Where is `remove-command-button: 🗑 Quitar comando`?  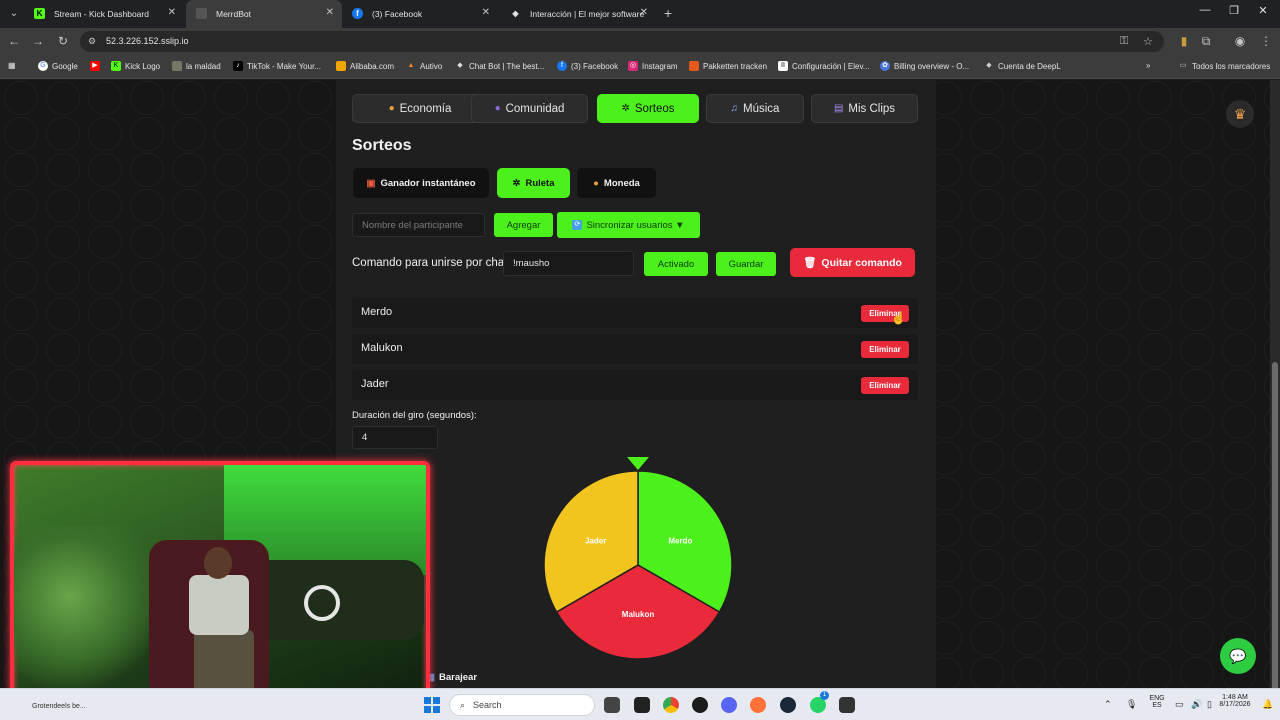
remove-command-button: 🗑 Quitar comando is located at coordinates (852, 262).